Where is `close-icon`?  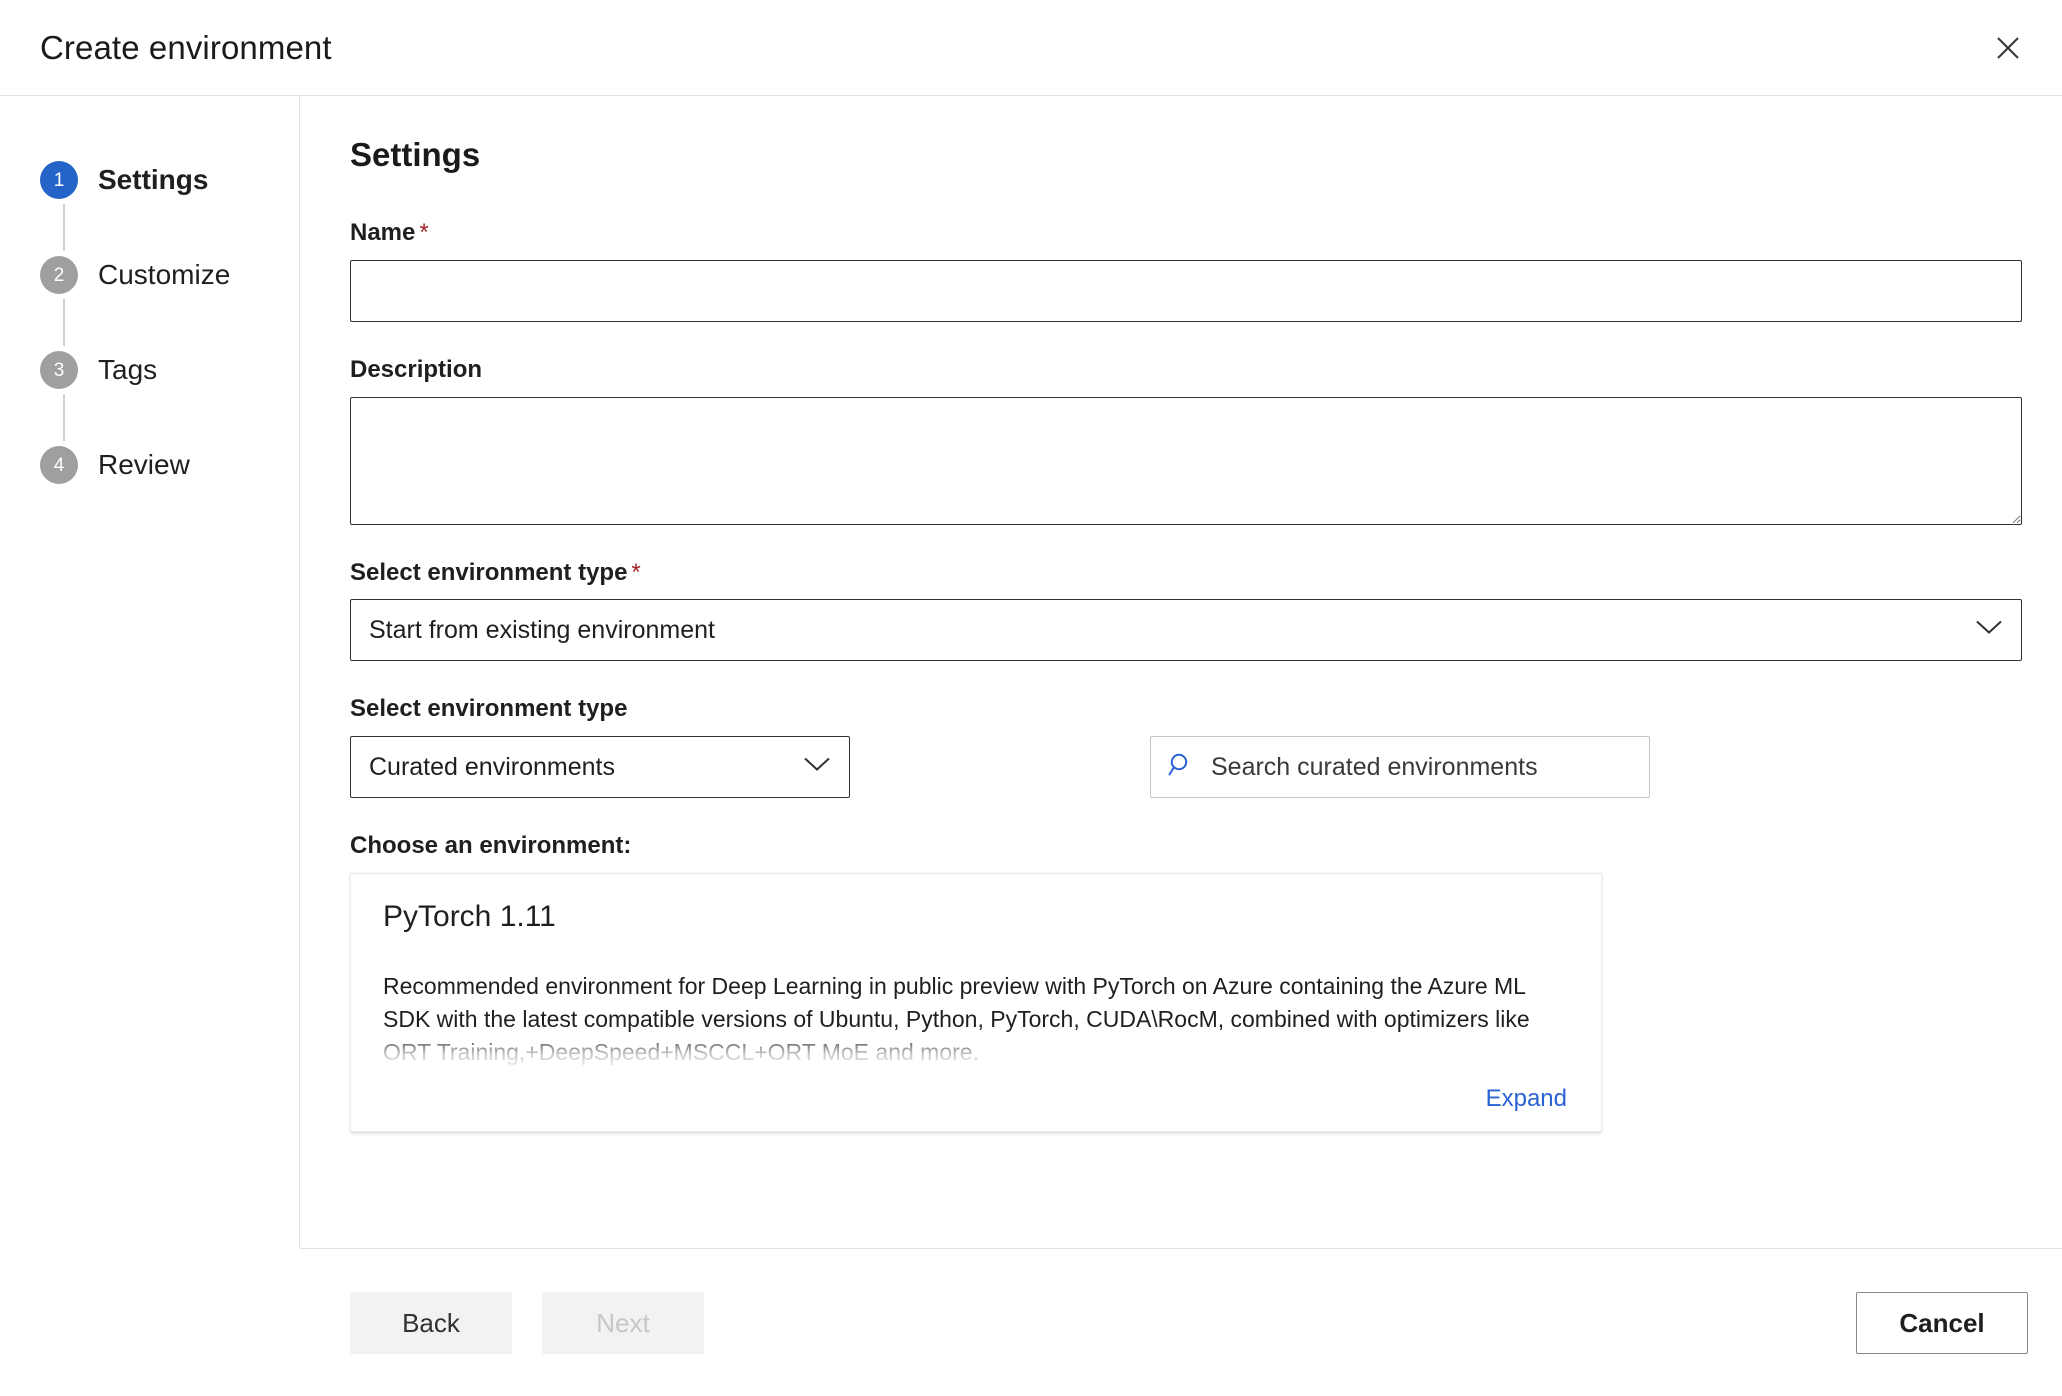
close-icon is located at coordinates (2008, 48).